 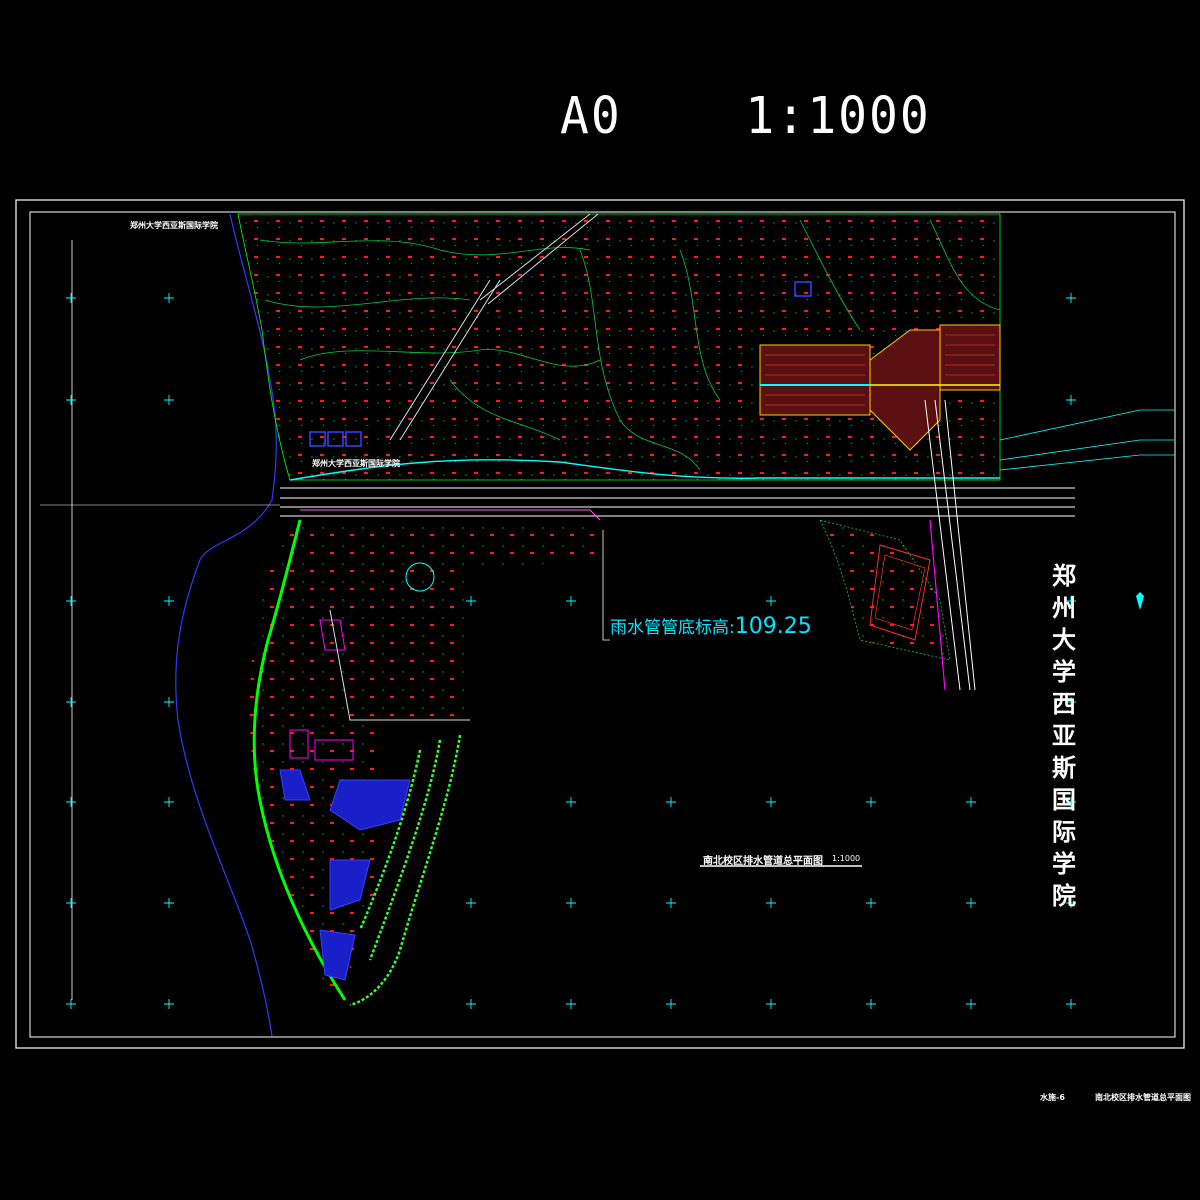 I want to click on main-road, so click(x=557, y=502).